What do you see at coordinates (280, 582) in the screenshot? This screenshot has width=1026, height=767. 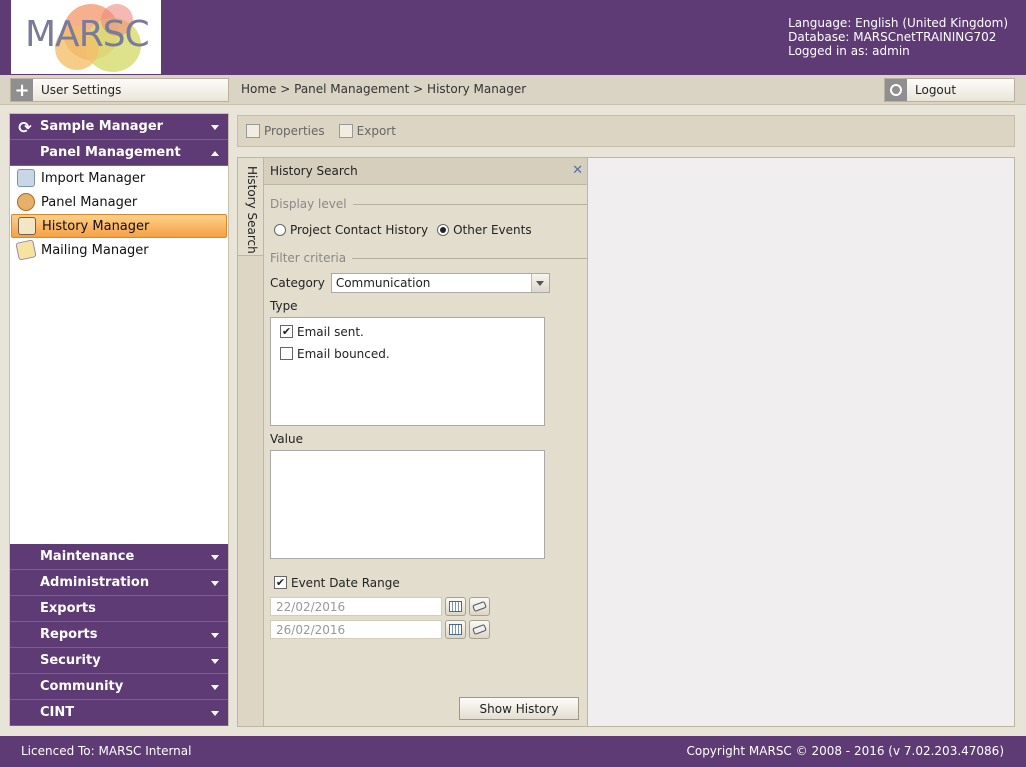 I see `date-range-checkbox: ✔` at bounding box center [280, 582].